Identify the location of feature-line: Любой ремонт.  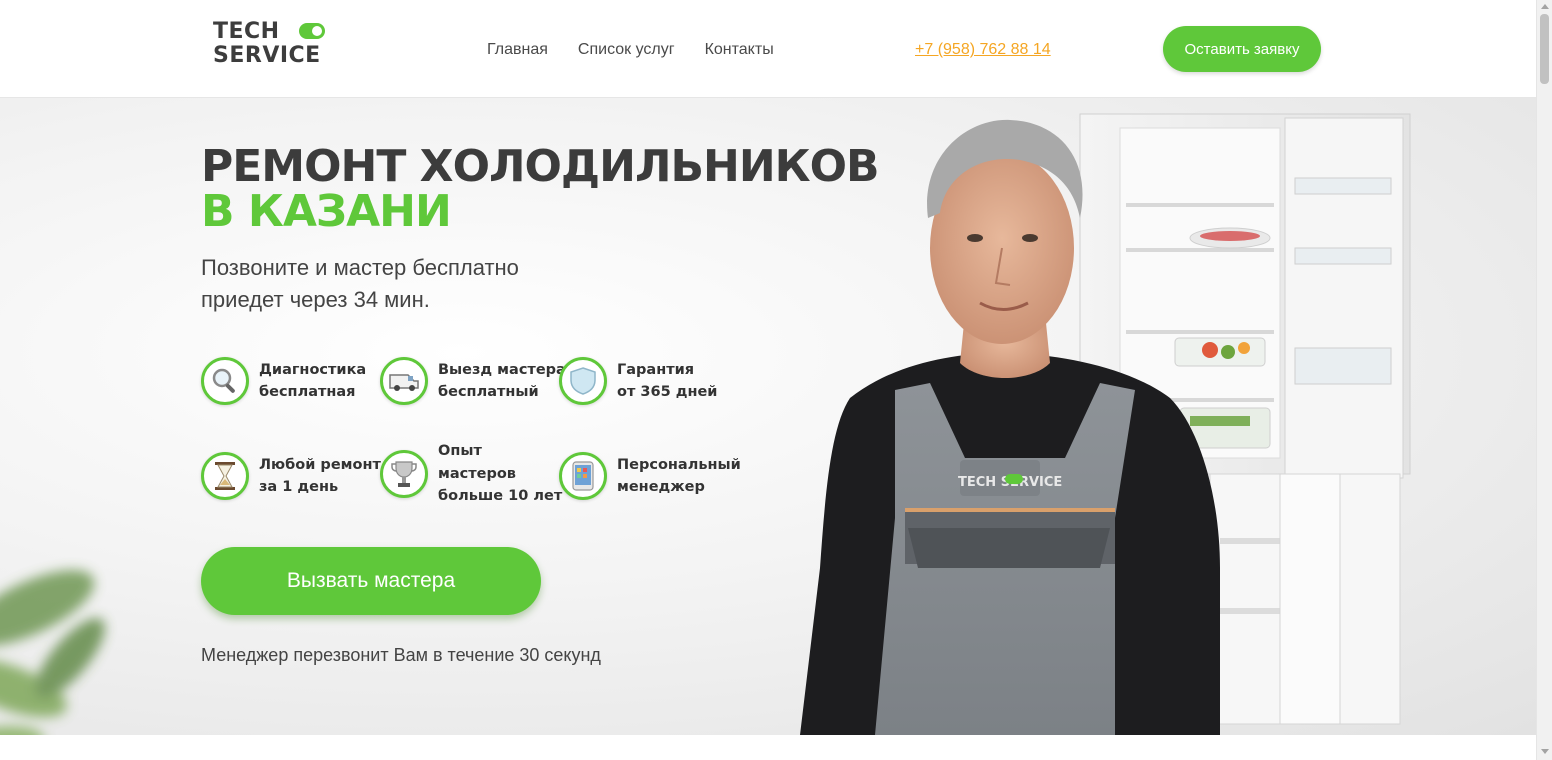
(320, 464).